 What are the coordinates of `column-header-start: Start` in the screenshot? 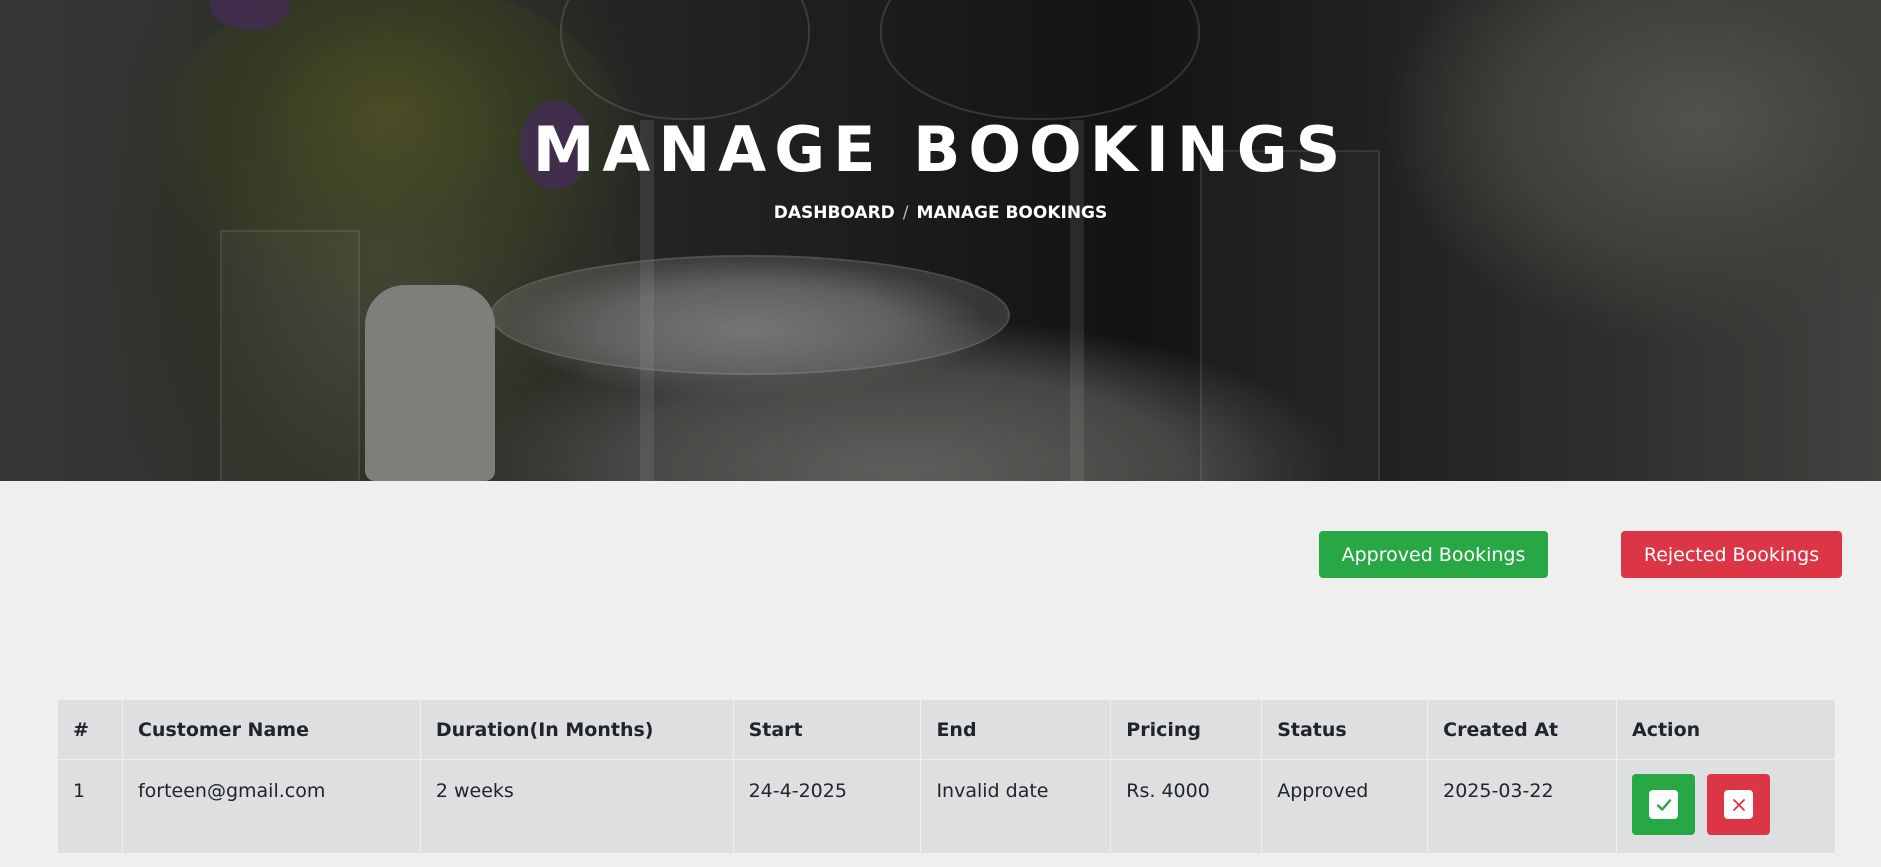 It's located at (827, 729).